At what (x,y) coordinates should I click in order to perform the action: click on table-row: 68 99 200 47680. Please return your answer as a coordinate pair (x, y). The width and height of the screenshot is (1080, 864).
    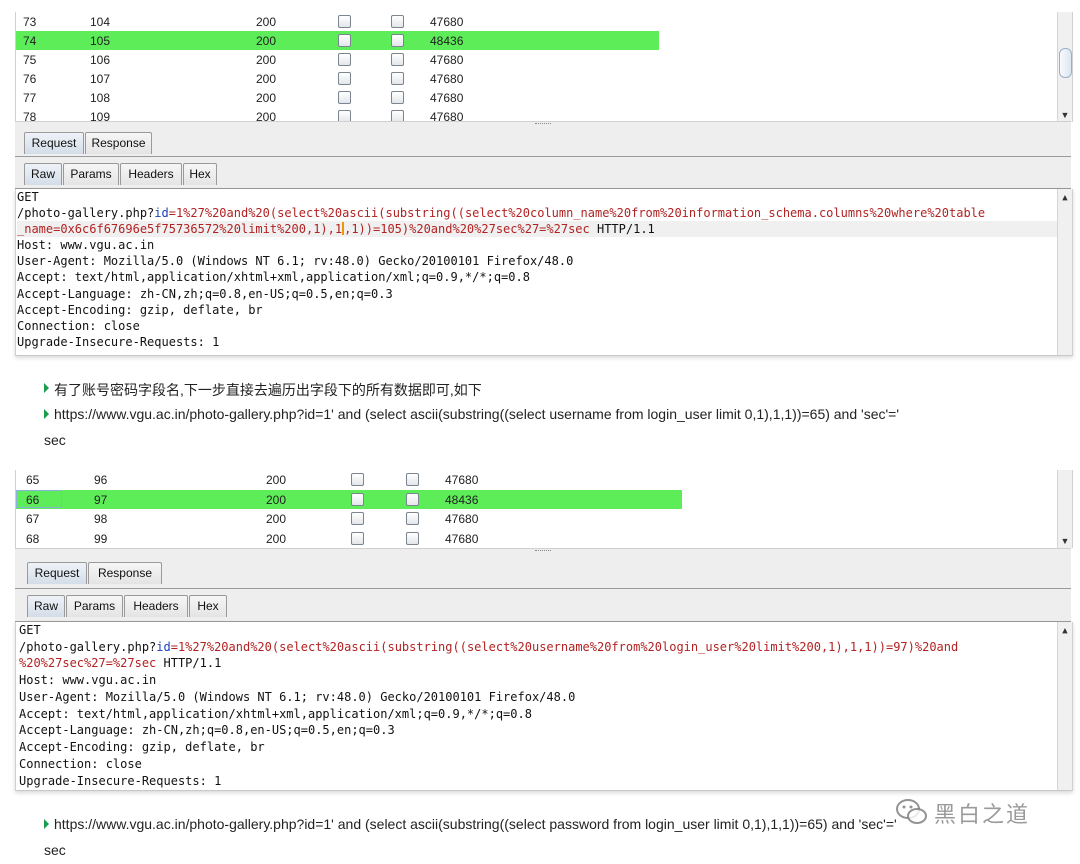
    Looking at the image, I should click on (349, 538).